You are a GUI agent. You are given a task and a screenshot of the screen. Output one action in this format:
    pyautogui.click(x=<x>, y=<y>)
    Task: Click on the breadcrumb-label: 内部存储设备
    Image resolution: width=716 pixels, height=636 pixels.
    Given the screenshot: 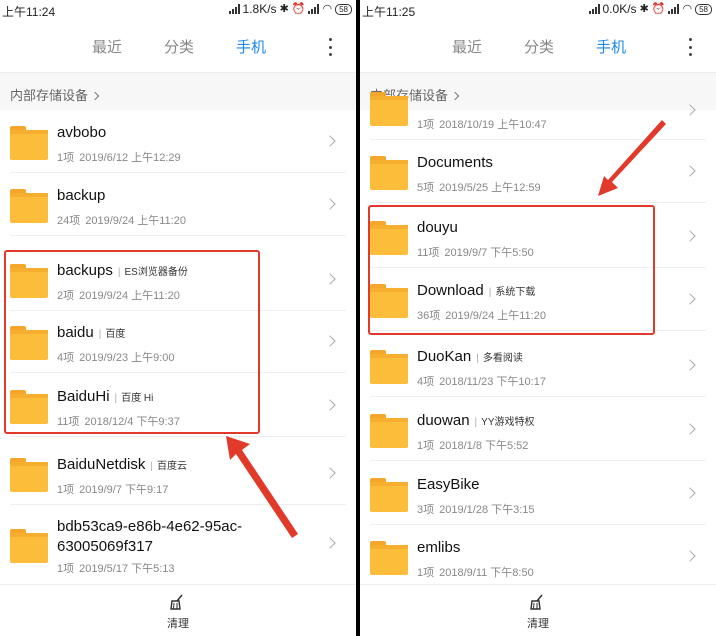 What is the action you would take?
    pyautogui.click(x=49, y=95)
    